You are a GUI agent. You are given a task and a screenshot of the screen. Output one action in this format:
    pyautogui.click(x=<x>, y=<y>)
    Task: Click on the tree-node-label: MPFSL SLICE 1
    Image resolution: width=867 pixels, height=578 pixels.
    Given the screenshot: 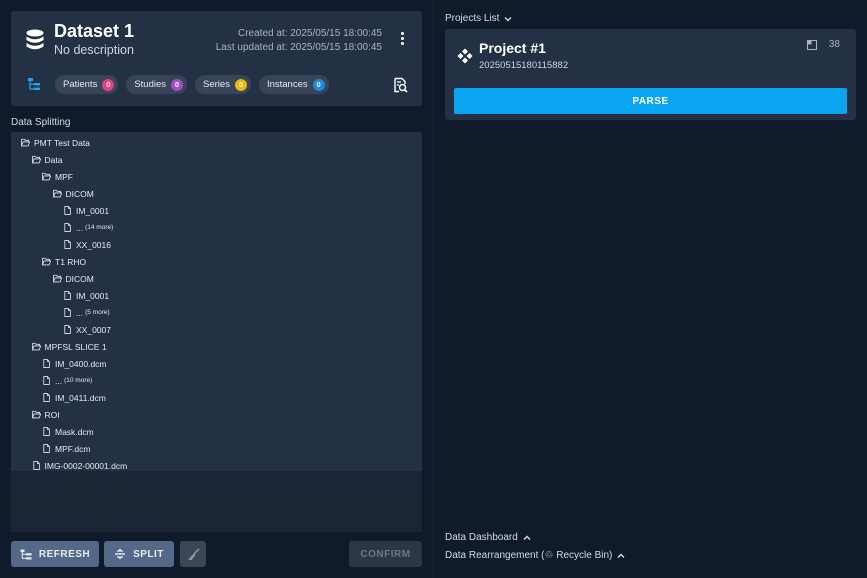 What is the action you would take?
    pyautogui.click(x=75, y=346)
    